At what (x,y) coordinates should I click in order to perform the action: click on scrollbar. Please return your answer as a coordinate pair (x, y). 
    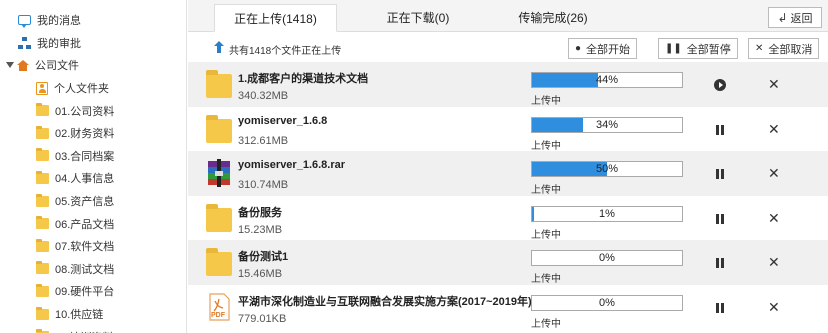
    Looking at the image, I should click on (825, 197).